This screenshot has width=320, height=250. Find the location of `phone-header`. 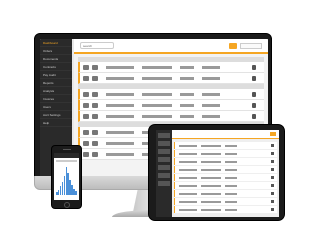

phone-header is located at coordinates (66, 155).